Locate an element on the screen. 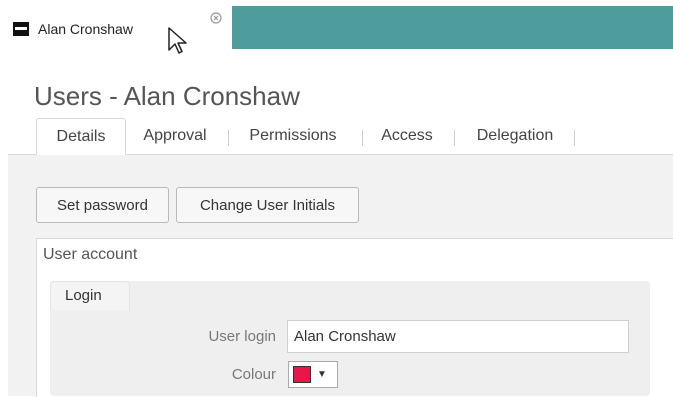 Image resolution: width=673 pixels, height=397 pixels. change-user-initials-button: Change User Initials is located at coordinates (267, 205).